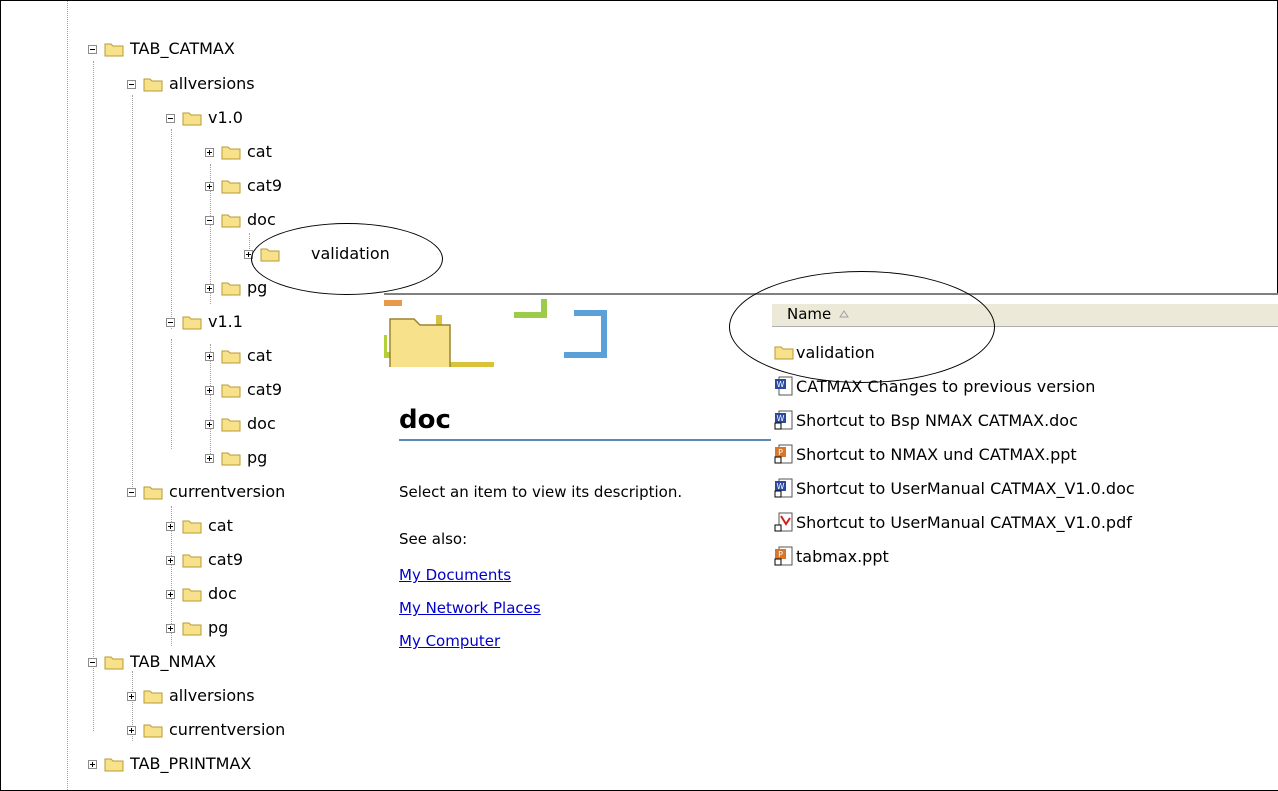  Describe the element at coordinates (964, 522) in the screenshot. I see `file-name: Shortcut to UserManual CATMAX_V1.0.pdf` at that location.